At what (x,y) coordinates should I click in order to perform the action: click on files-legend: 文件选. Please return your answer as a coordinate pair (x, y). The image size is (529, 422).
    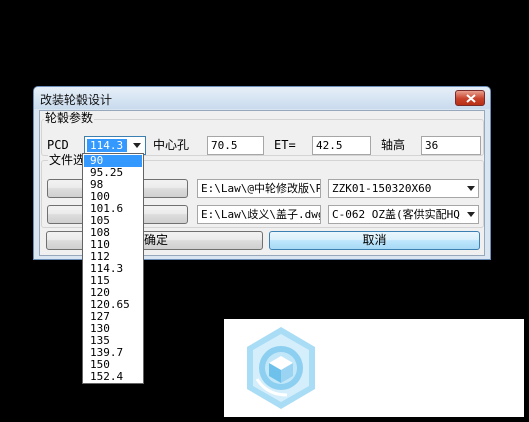
    Looking at the image, I should click on (67, 160).